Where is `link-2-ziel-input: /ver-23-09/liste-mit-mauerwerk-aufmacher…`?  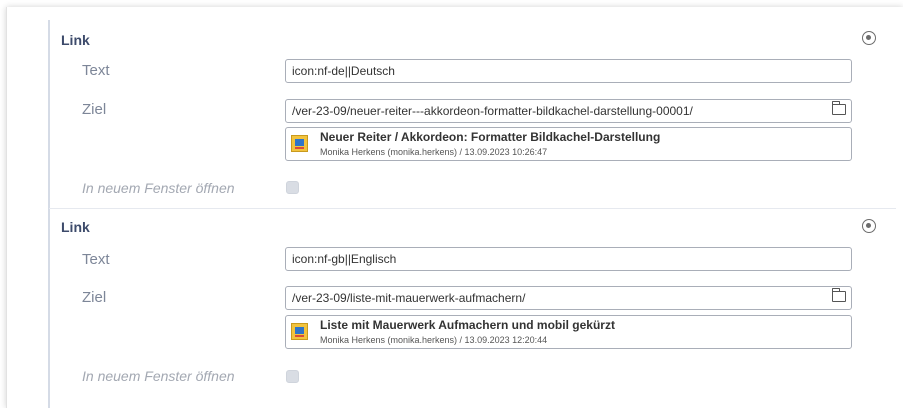 link-2-ziel-input: /ver-23-09/liste-mit-mauerwerk-aufmacher… is located at coordinates (568, 298).